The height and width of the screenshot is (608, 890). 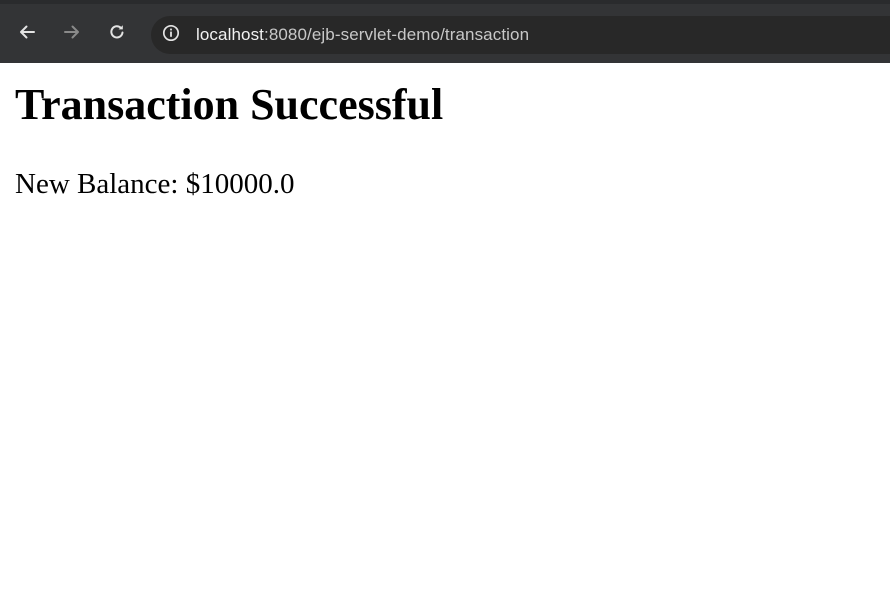 I want to click on arrow-left-icon, so click(x=27, y=32).